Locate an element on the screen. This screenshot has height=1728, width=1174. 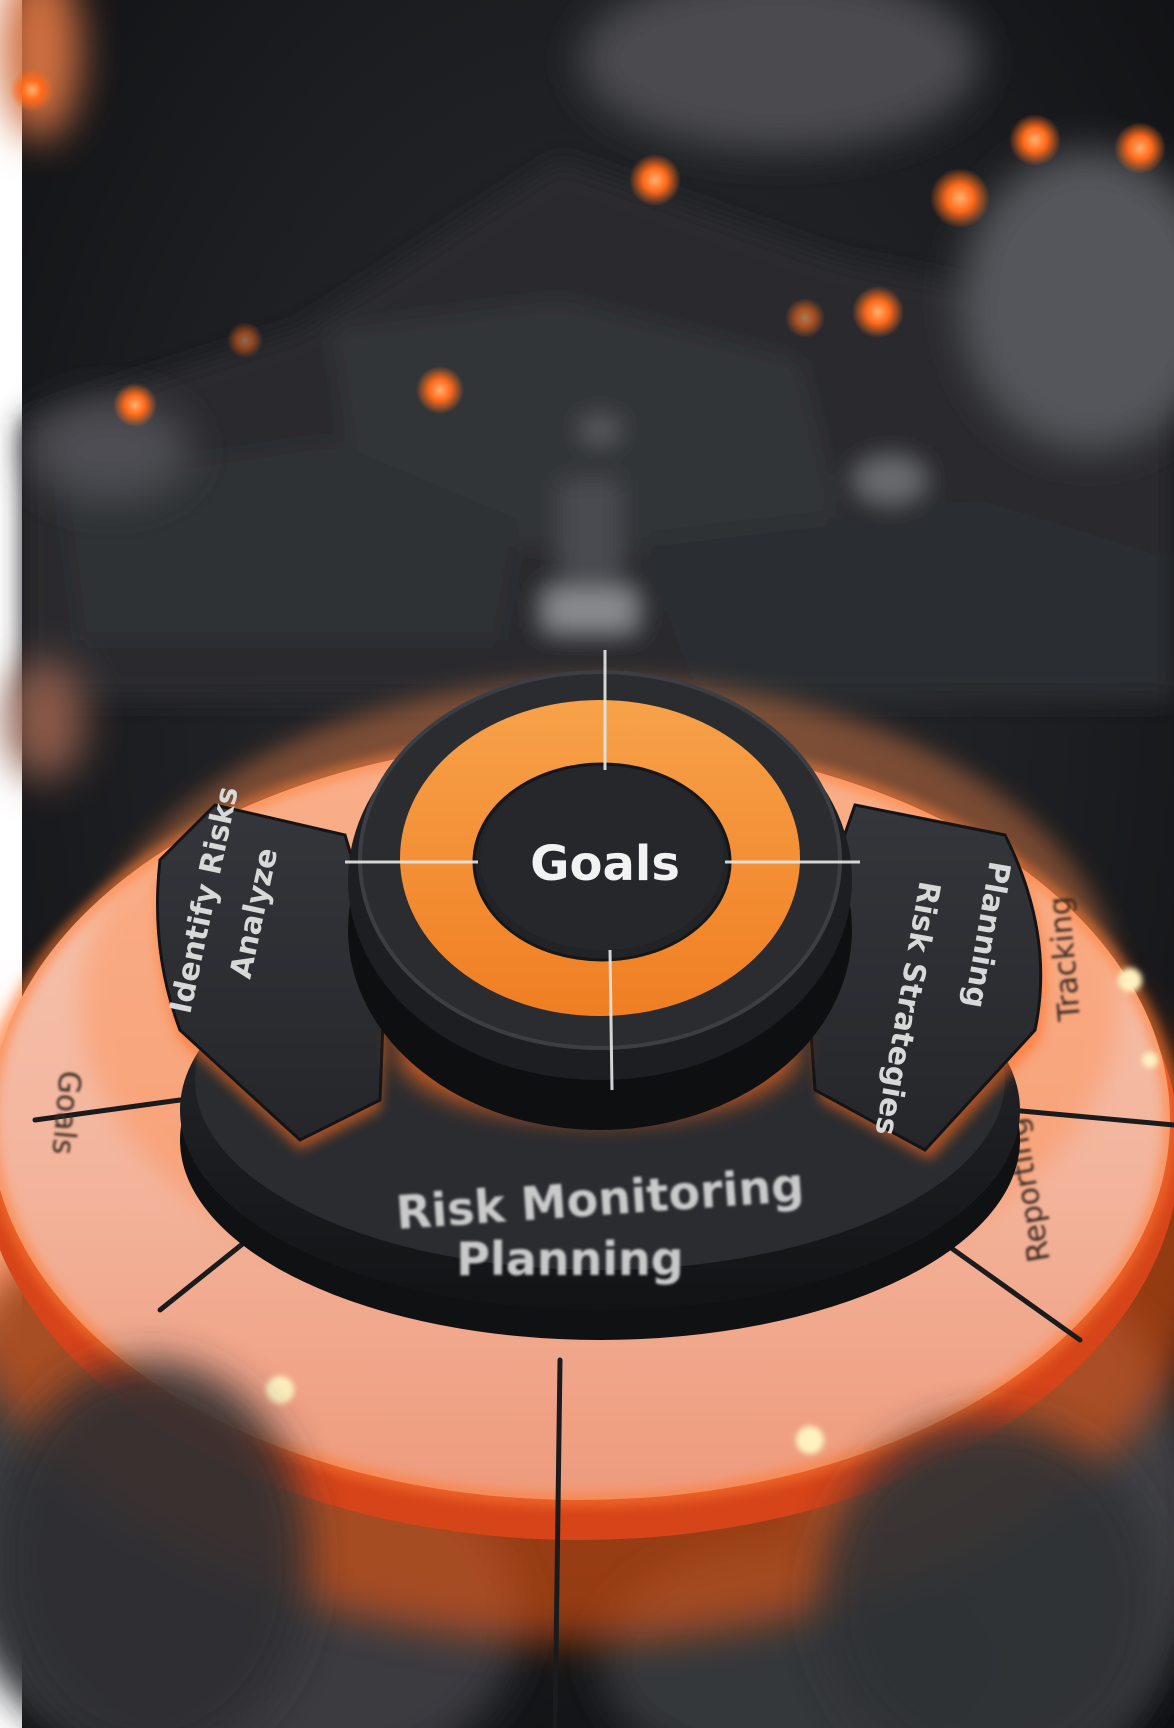
outer-ring-left-label: Goals is located at coordinates (66, 1112).